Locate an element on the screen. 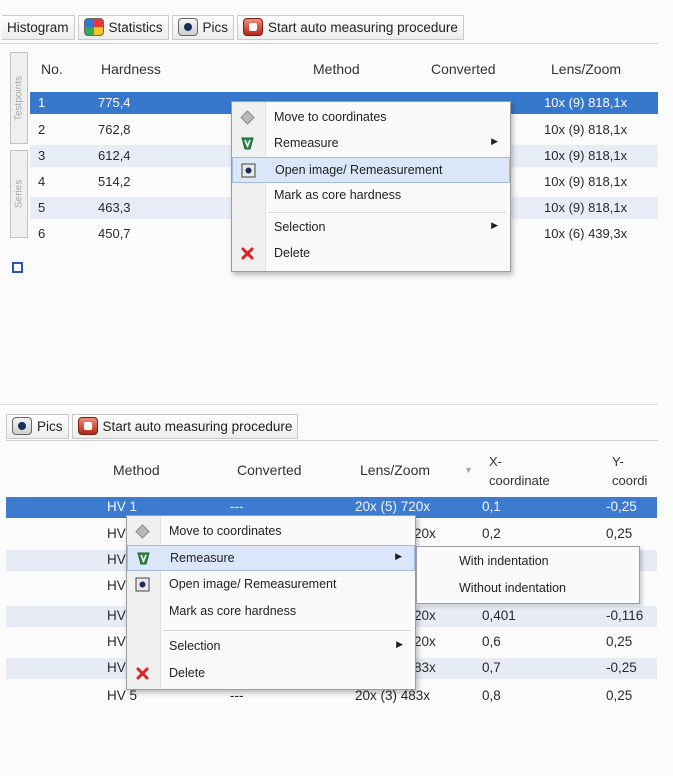 This screenshot has width=673, height=776. col-header-y-coordinate-line2: coordi is located at coordinates (630, 480).